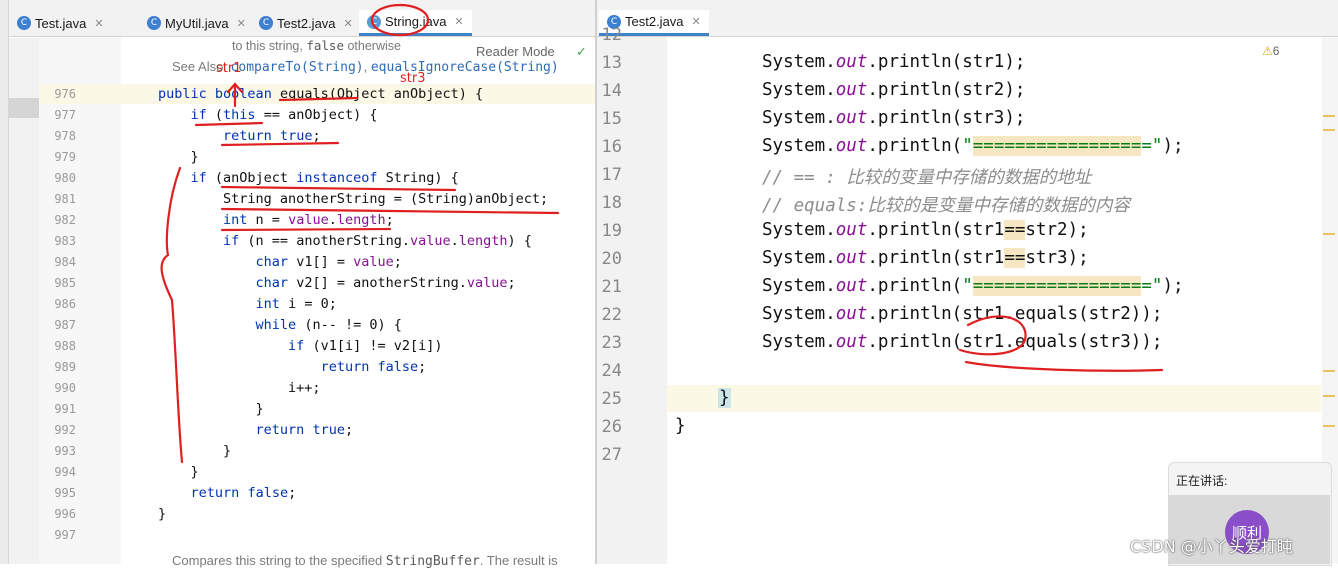 Image resolution: width=1338 pixels, height=569 pixels. What do you see at coordinates (4, 282) in the screenshot?
I see `tool-window-strip` at bounding box center [4, 282].